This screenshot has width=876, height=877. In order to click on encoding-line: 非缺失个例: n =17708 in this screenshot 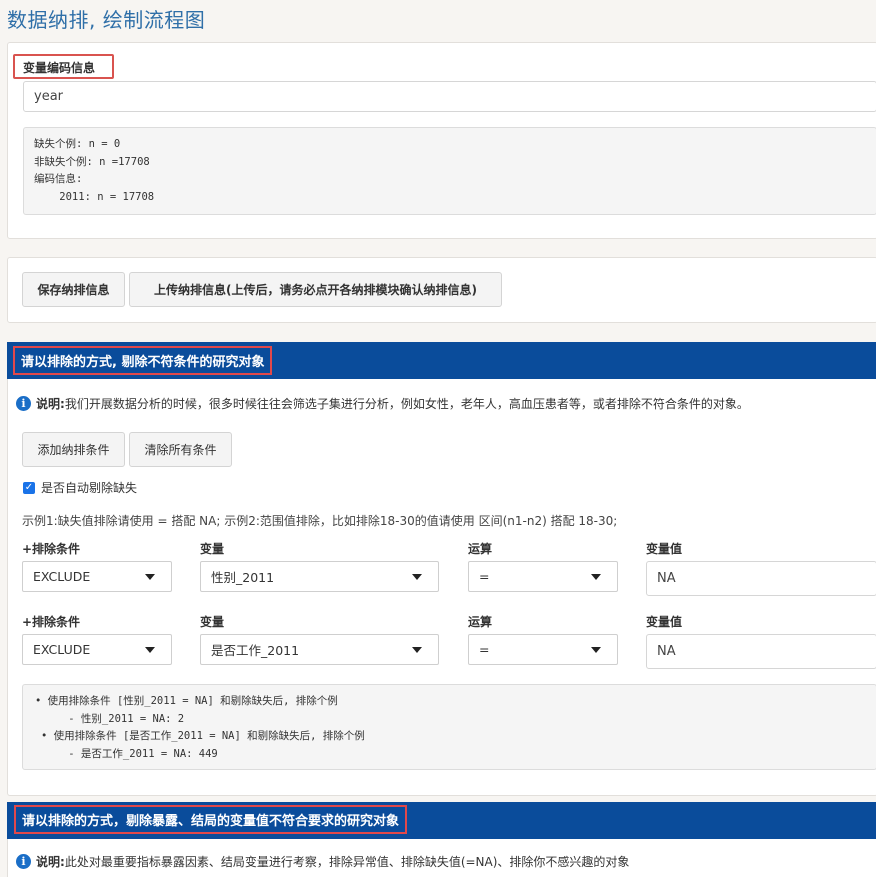, I will do `click(92, 161)`.